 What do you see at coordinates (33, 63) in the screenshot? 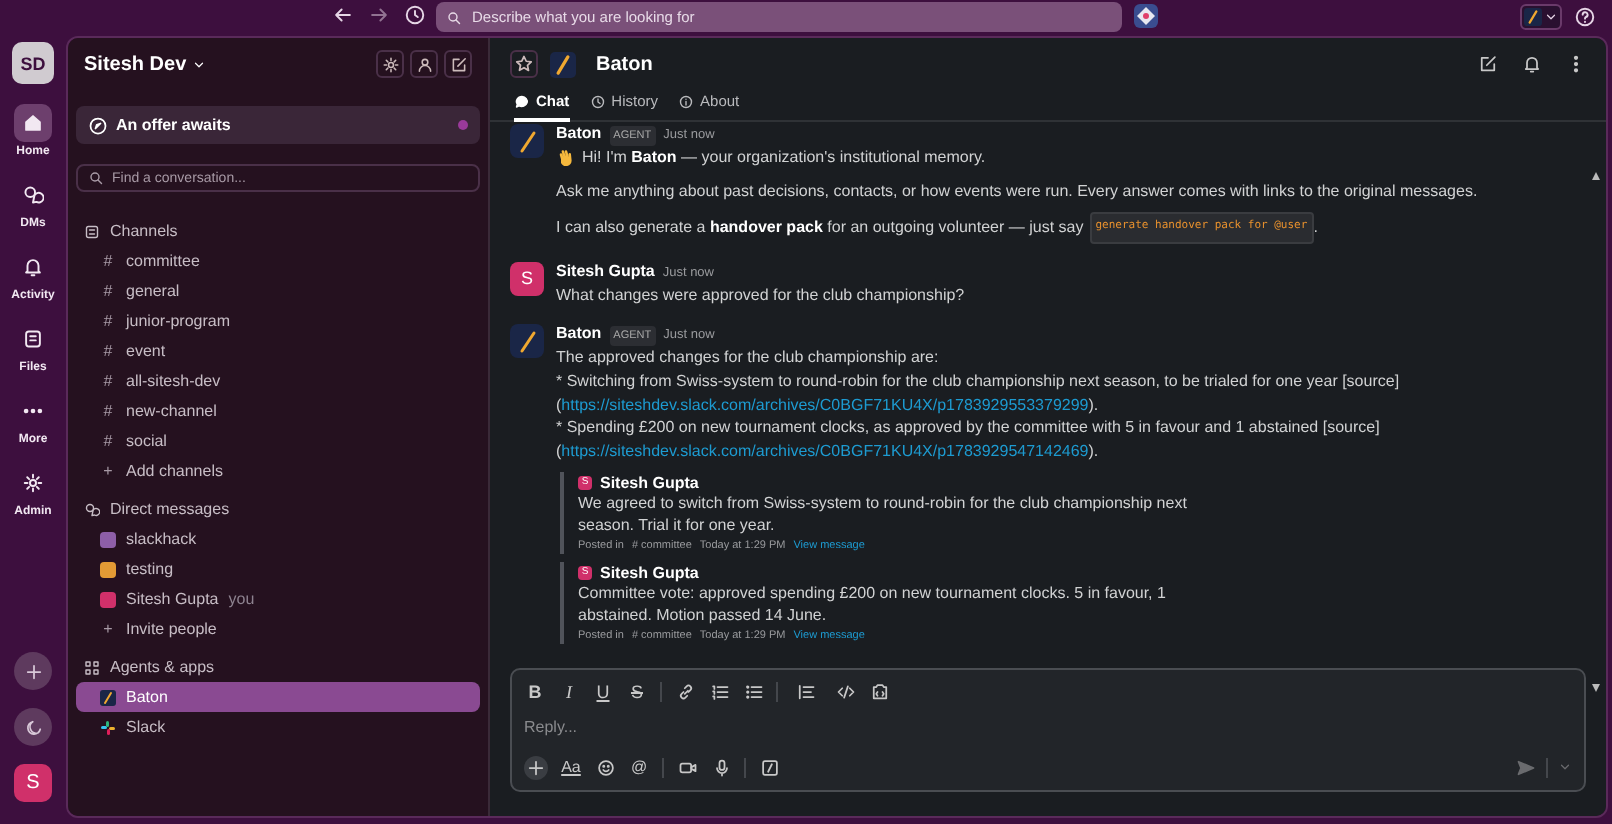
I see `workspace-icon: SD` at bounding box center [33, 63].